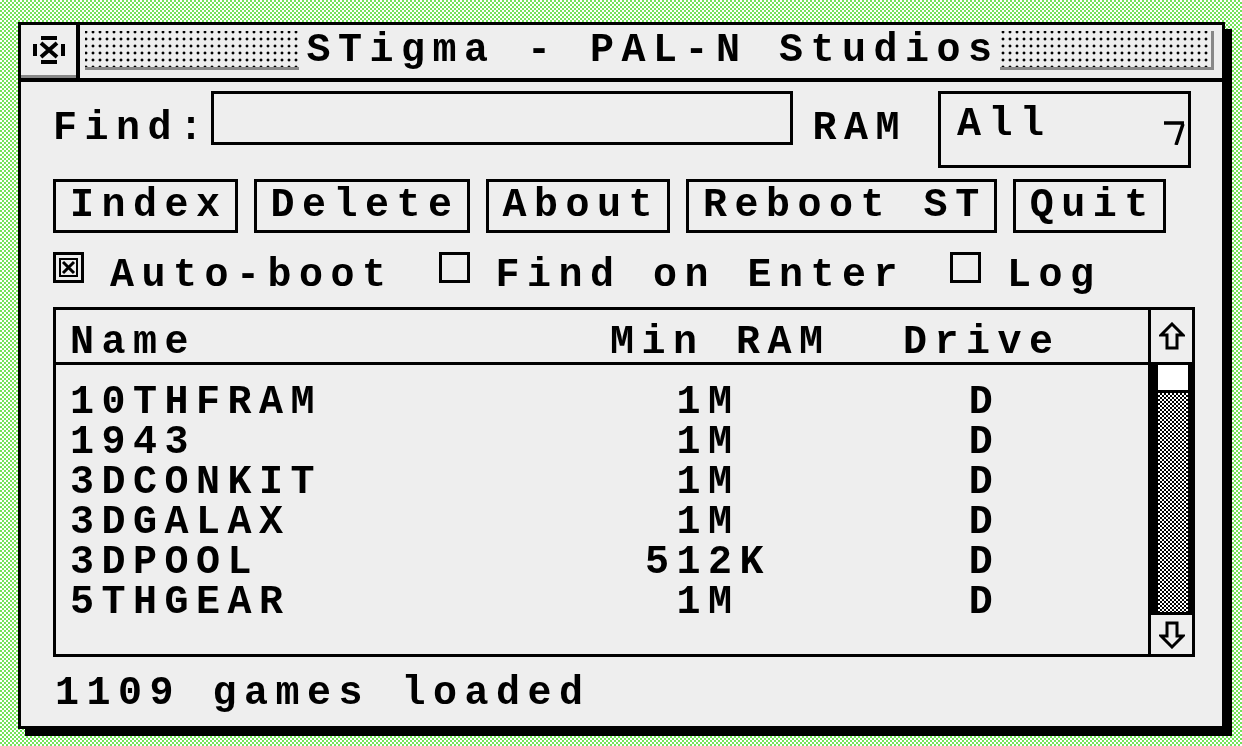 This screenshot has height=746, width=1242. What do you see at coordinates (145, 206) in the screenshot?
I see `action-button: Index` at bounding box center [145, 206].